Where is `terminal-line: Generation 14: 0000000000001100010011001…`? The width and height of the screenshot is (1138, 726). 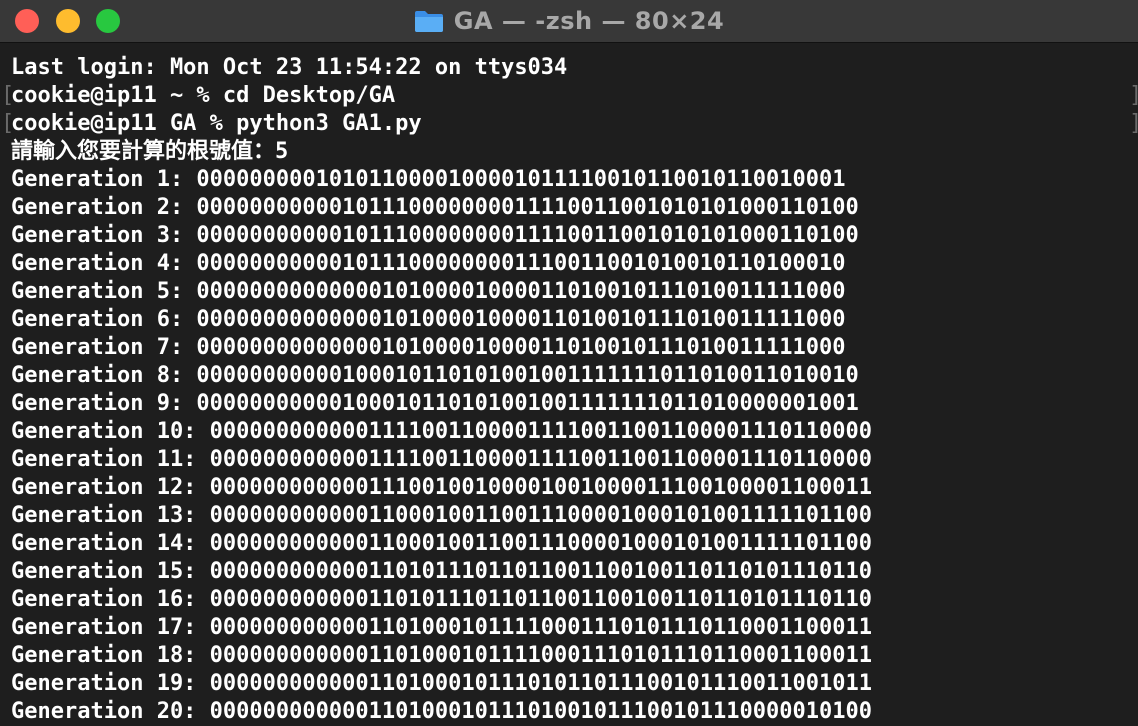
terminal-line: Generation 14: 0000000000001100010011001… is located at coordinates (441, 543).